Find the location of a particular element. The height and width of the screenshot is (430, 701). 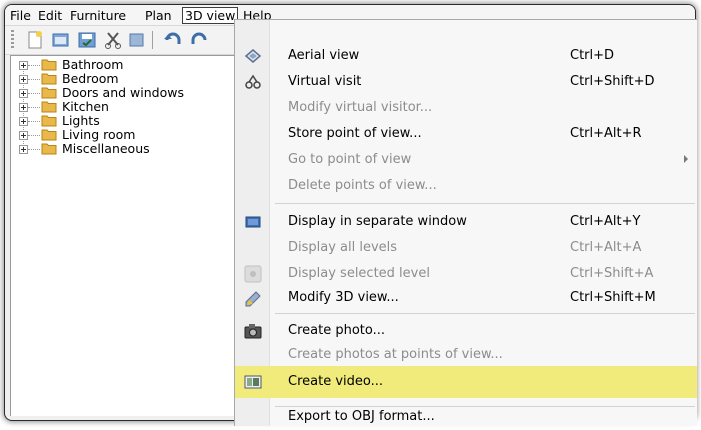

video-icon is located at coordinates (253, 382).